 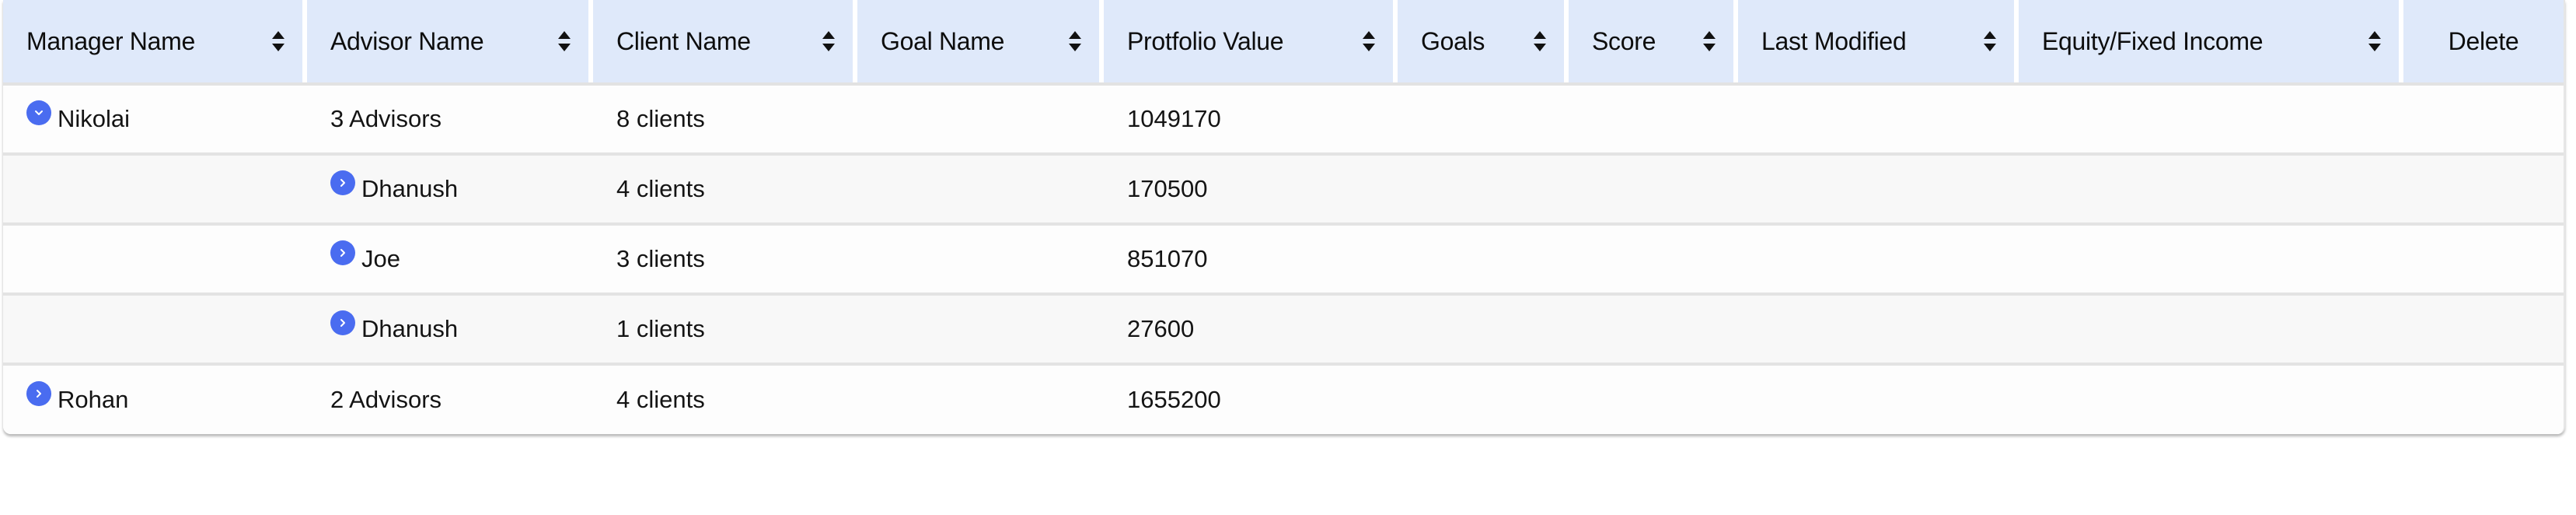 What do you see at coordinates (448, 119) in the screenshot?
I see `advisor-name-cell: 3 Advisors` at bounding box center [448, 119].